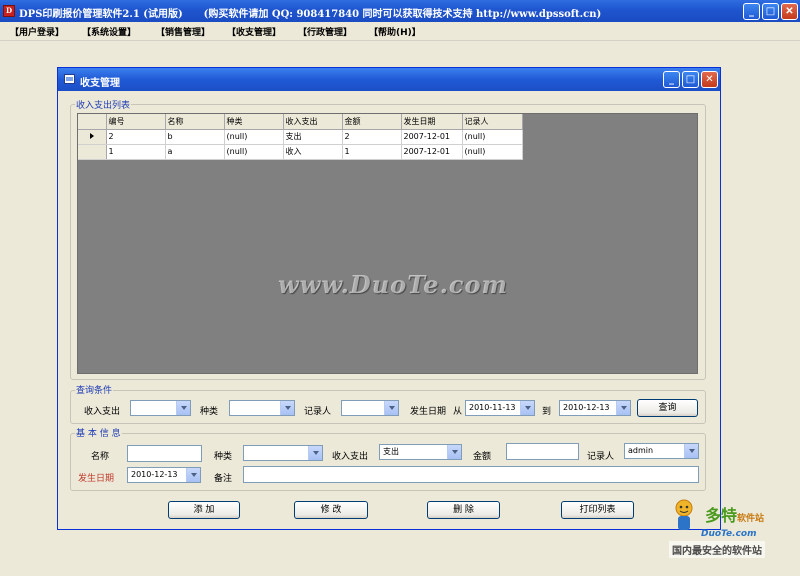  Describe the element at coordinates (751, 519) in the screenshot. I see `logo-main-small: 软件站` at that location.